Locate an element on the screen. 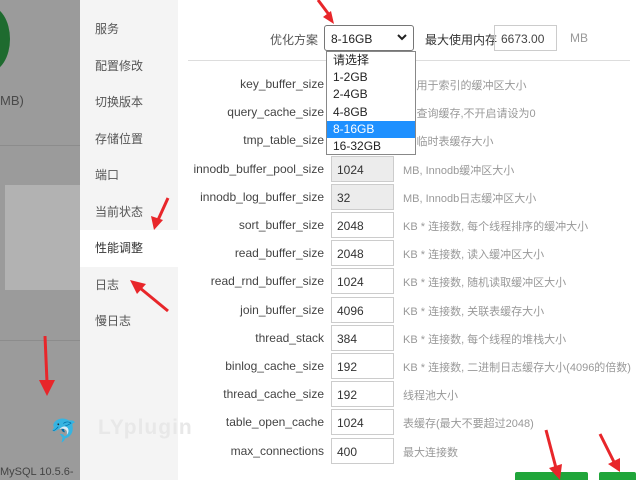 The width and height of the screenshot is (640, 480). param-name: join_buffer_size is located at coordinates (282, 309).